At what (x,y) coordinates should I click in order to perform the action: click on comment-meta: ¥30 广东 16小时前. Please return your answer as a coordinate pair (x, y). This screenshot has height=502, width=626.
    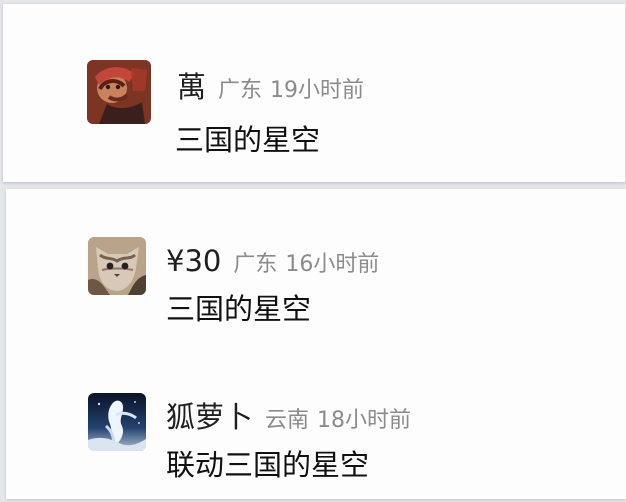
    Looking at the image, I should click on (272, 261).